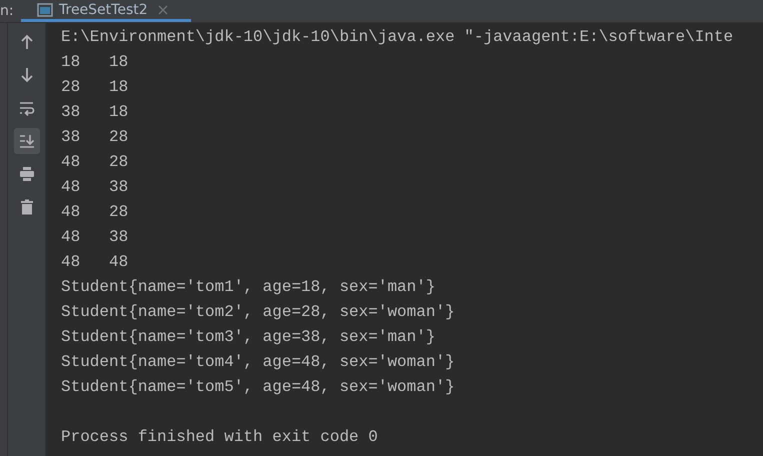 Image resolution: width=763 pixels, height=456 pixels. What do you see at coordinates (95, 137) in the screenshot?
I see `console-line: 38 28` at bounding box center [95, 137].